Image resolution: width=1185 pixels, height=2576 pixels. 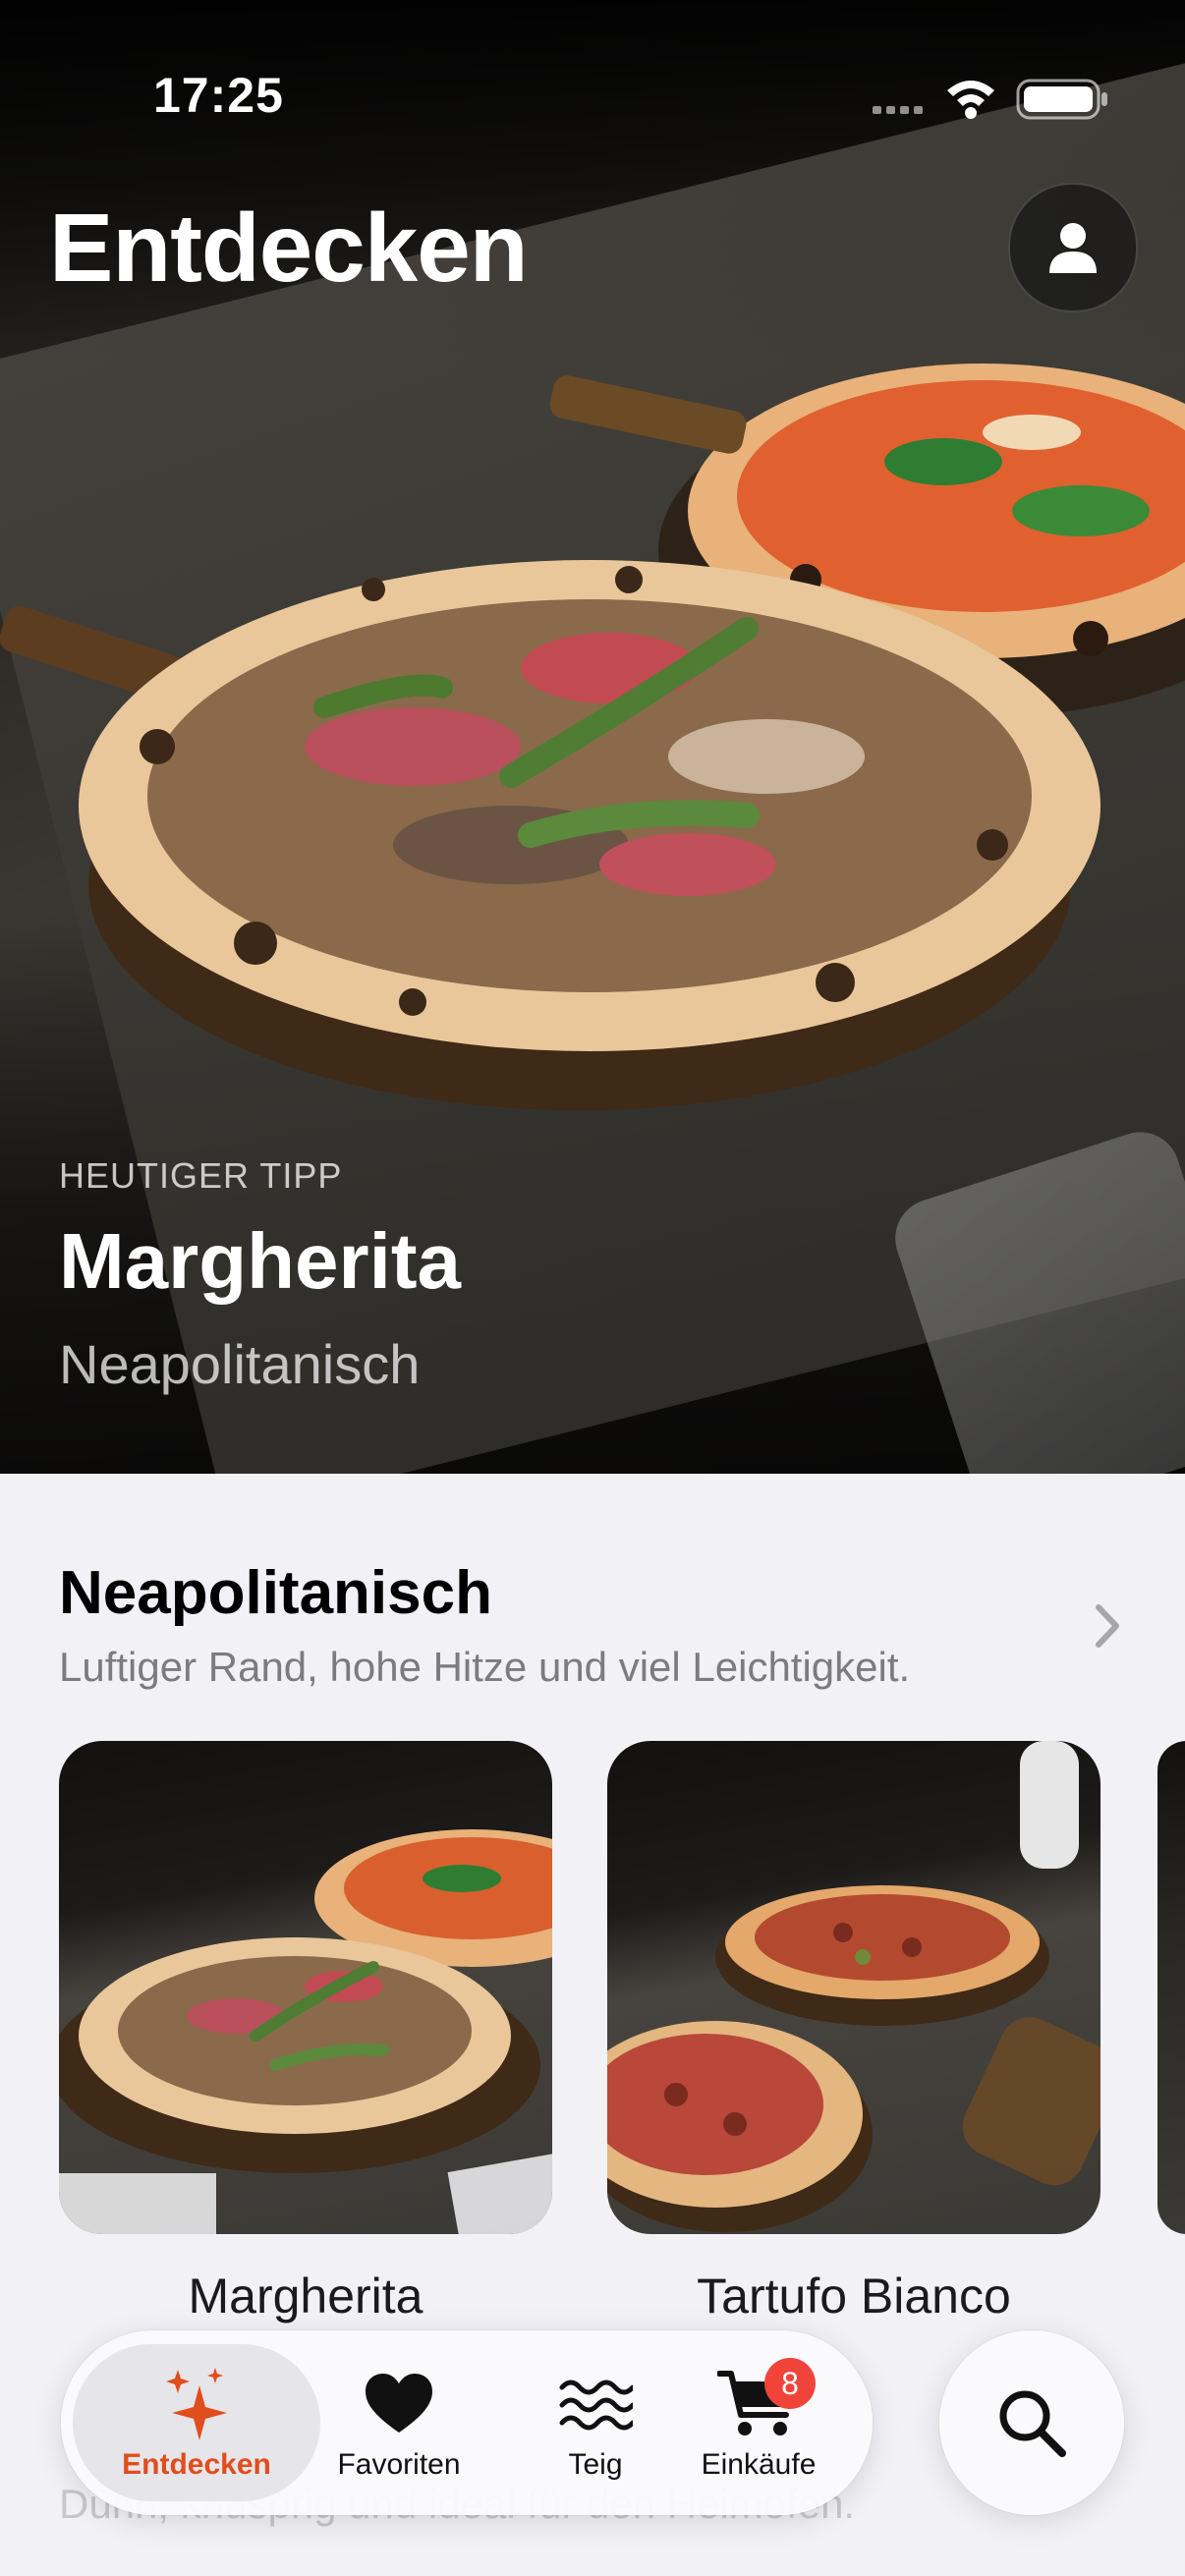 What do you see at coordinates (759, 2464) in the screenshot?
I see `tab-label: Einkäufe` at bounding box center [759, 2464].